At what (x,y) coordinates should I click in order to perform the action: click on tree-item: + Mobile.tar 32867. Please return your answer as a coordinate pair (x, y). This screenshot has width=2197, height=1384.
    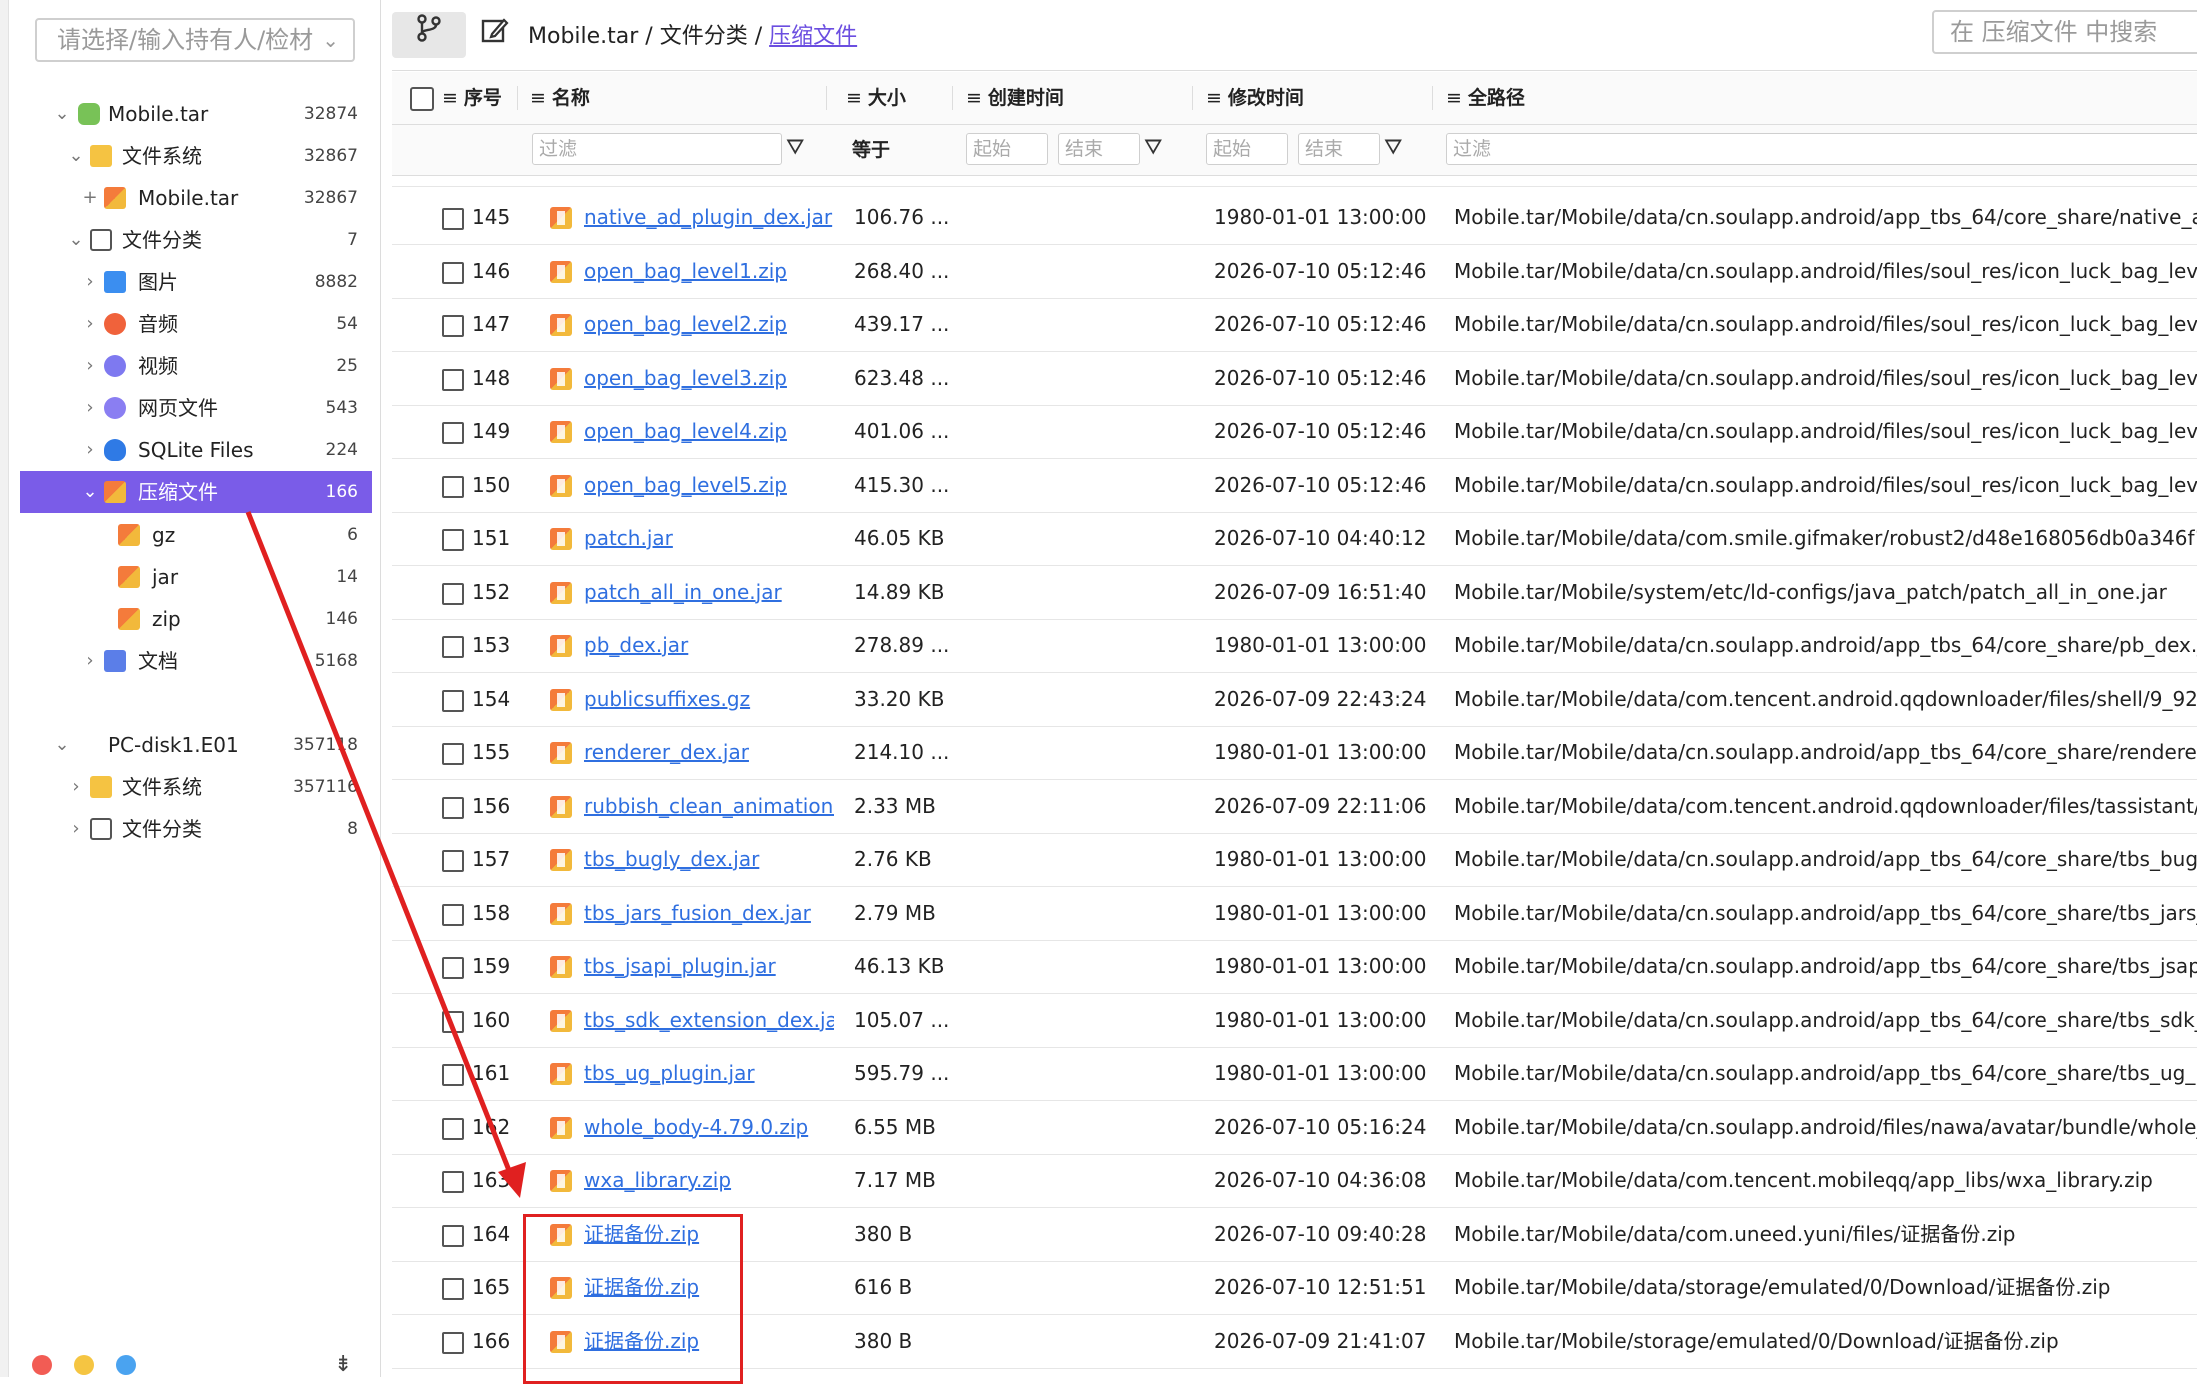
    Looking at the image, I should click on (196, 198).